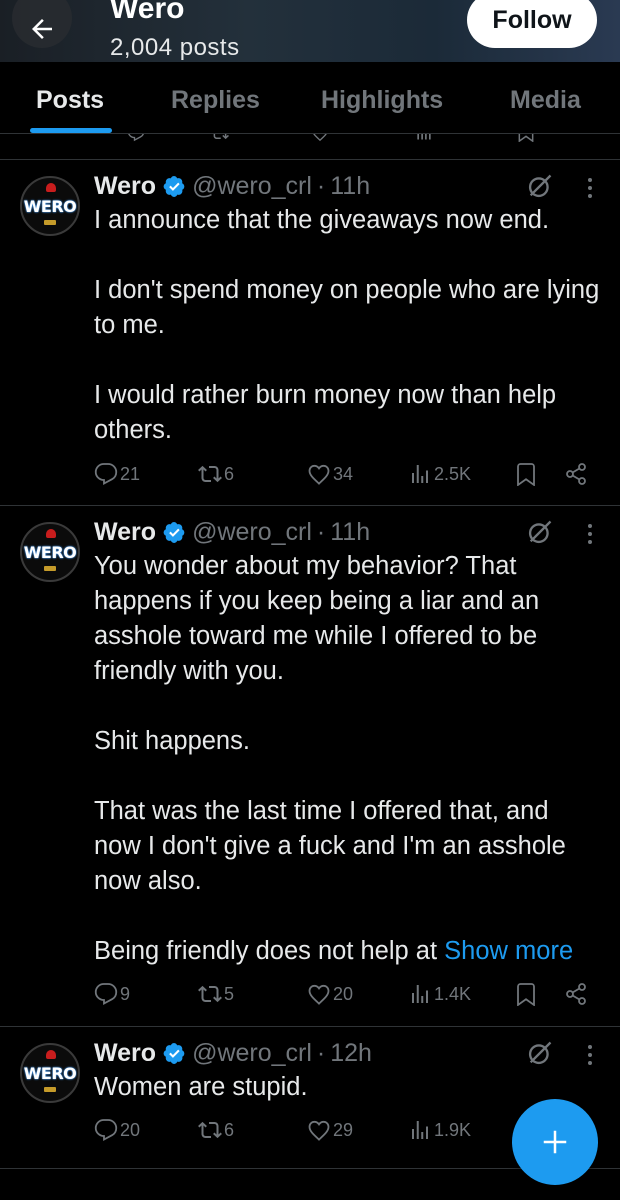  I want to click on like-count: 29, so click(343, 1129).